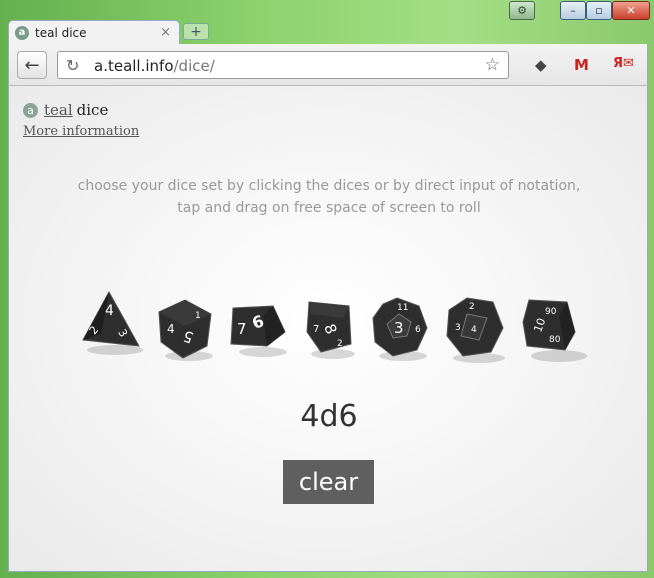 The image size is (654, 578). I want to click on address-bar: ↻ a.teall.info/dice/ ☆, so click(283, 65).